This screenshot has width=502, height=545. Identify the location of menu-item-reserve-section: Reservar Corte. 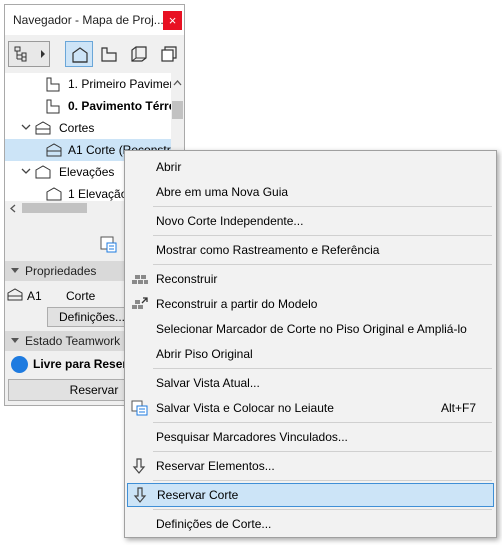
(310, 495).